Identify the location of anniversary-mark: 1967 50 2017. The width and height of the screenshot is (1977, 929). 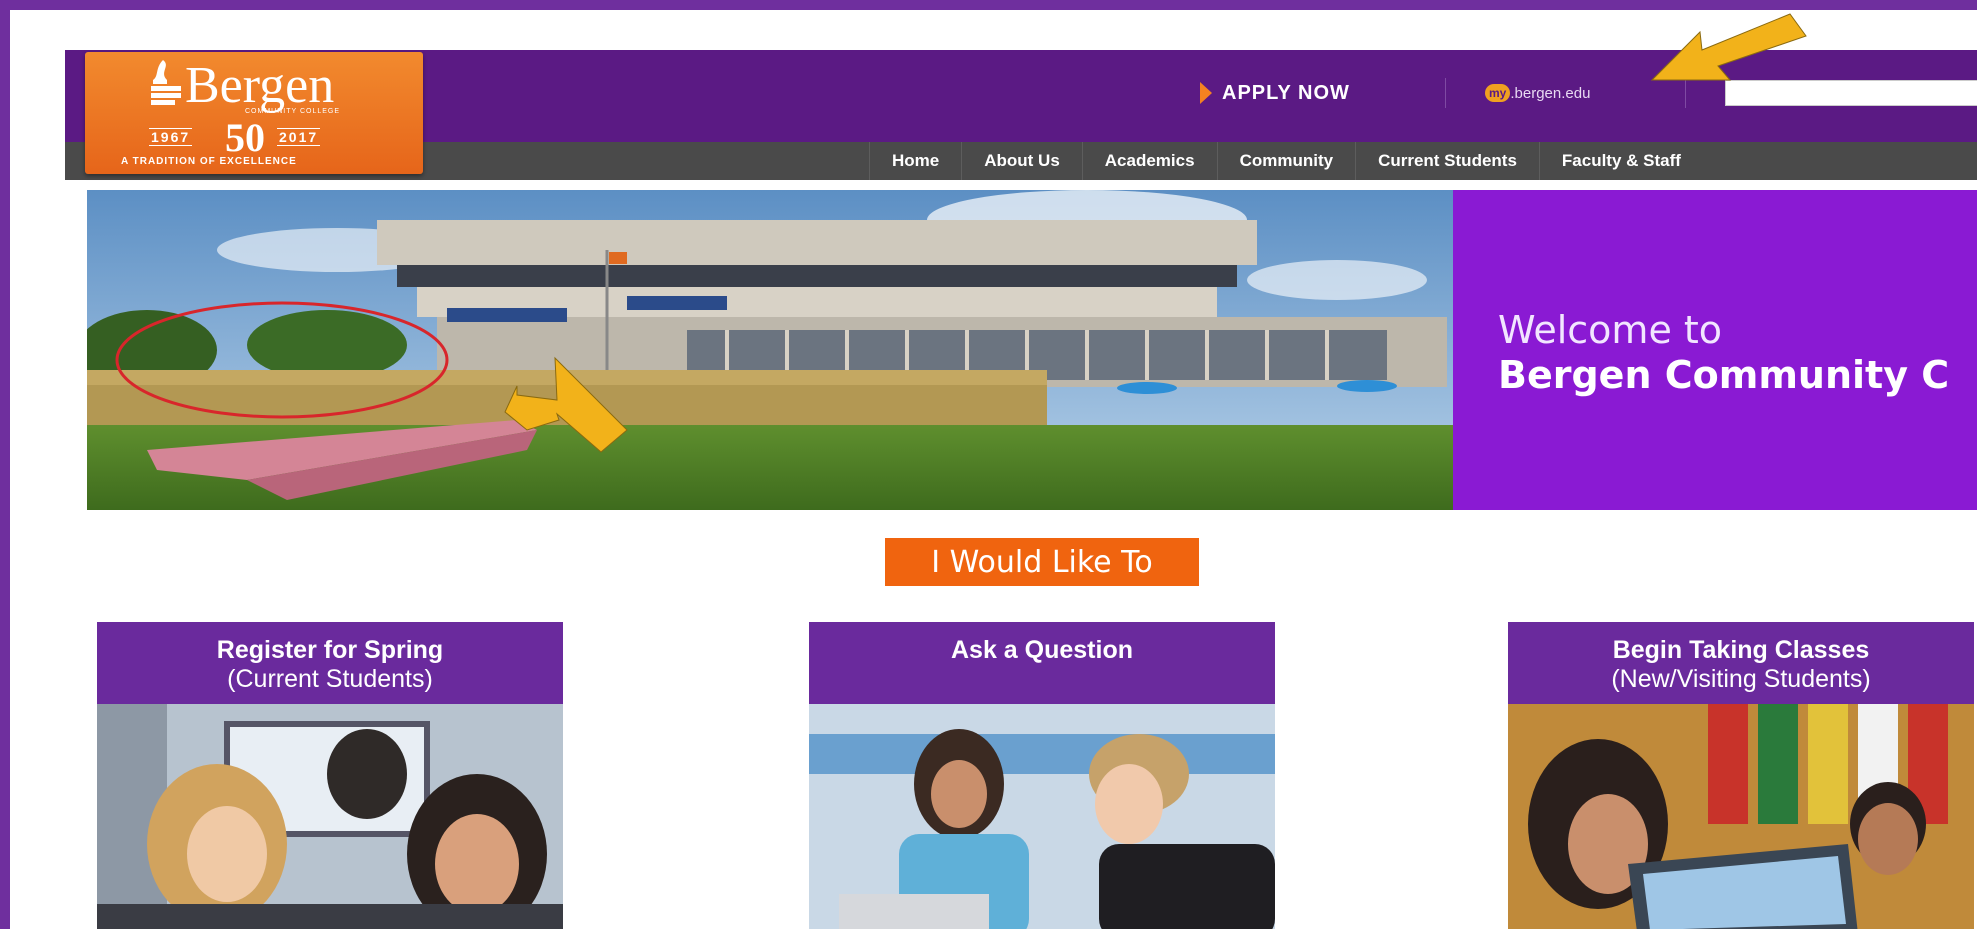
(259, 137).